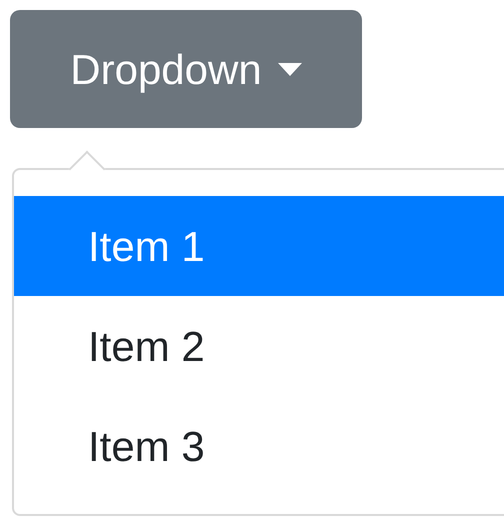 This screenshot has height=517, width=504. What do you see at coordinates (290, 69) in the screenshot?
I see `caret-icon` at bounding box center [290, 69].